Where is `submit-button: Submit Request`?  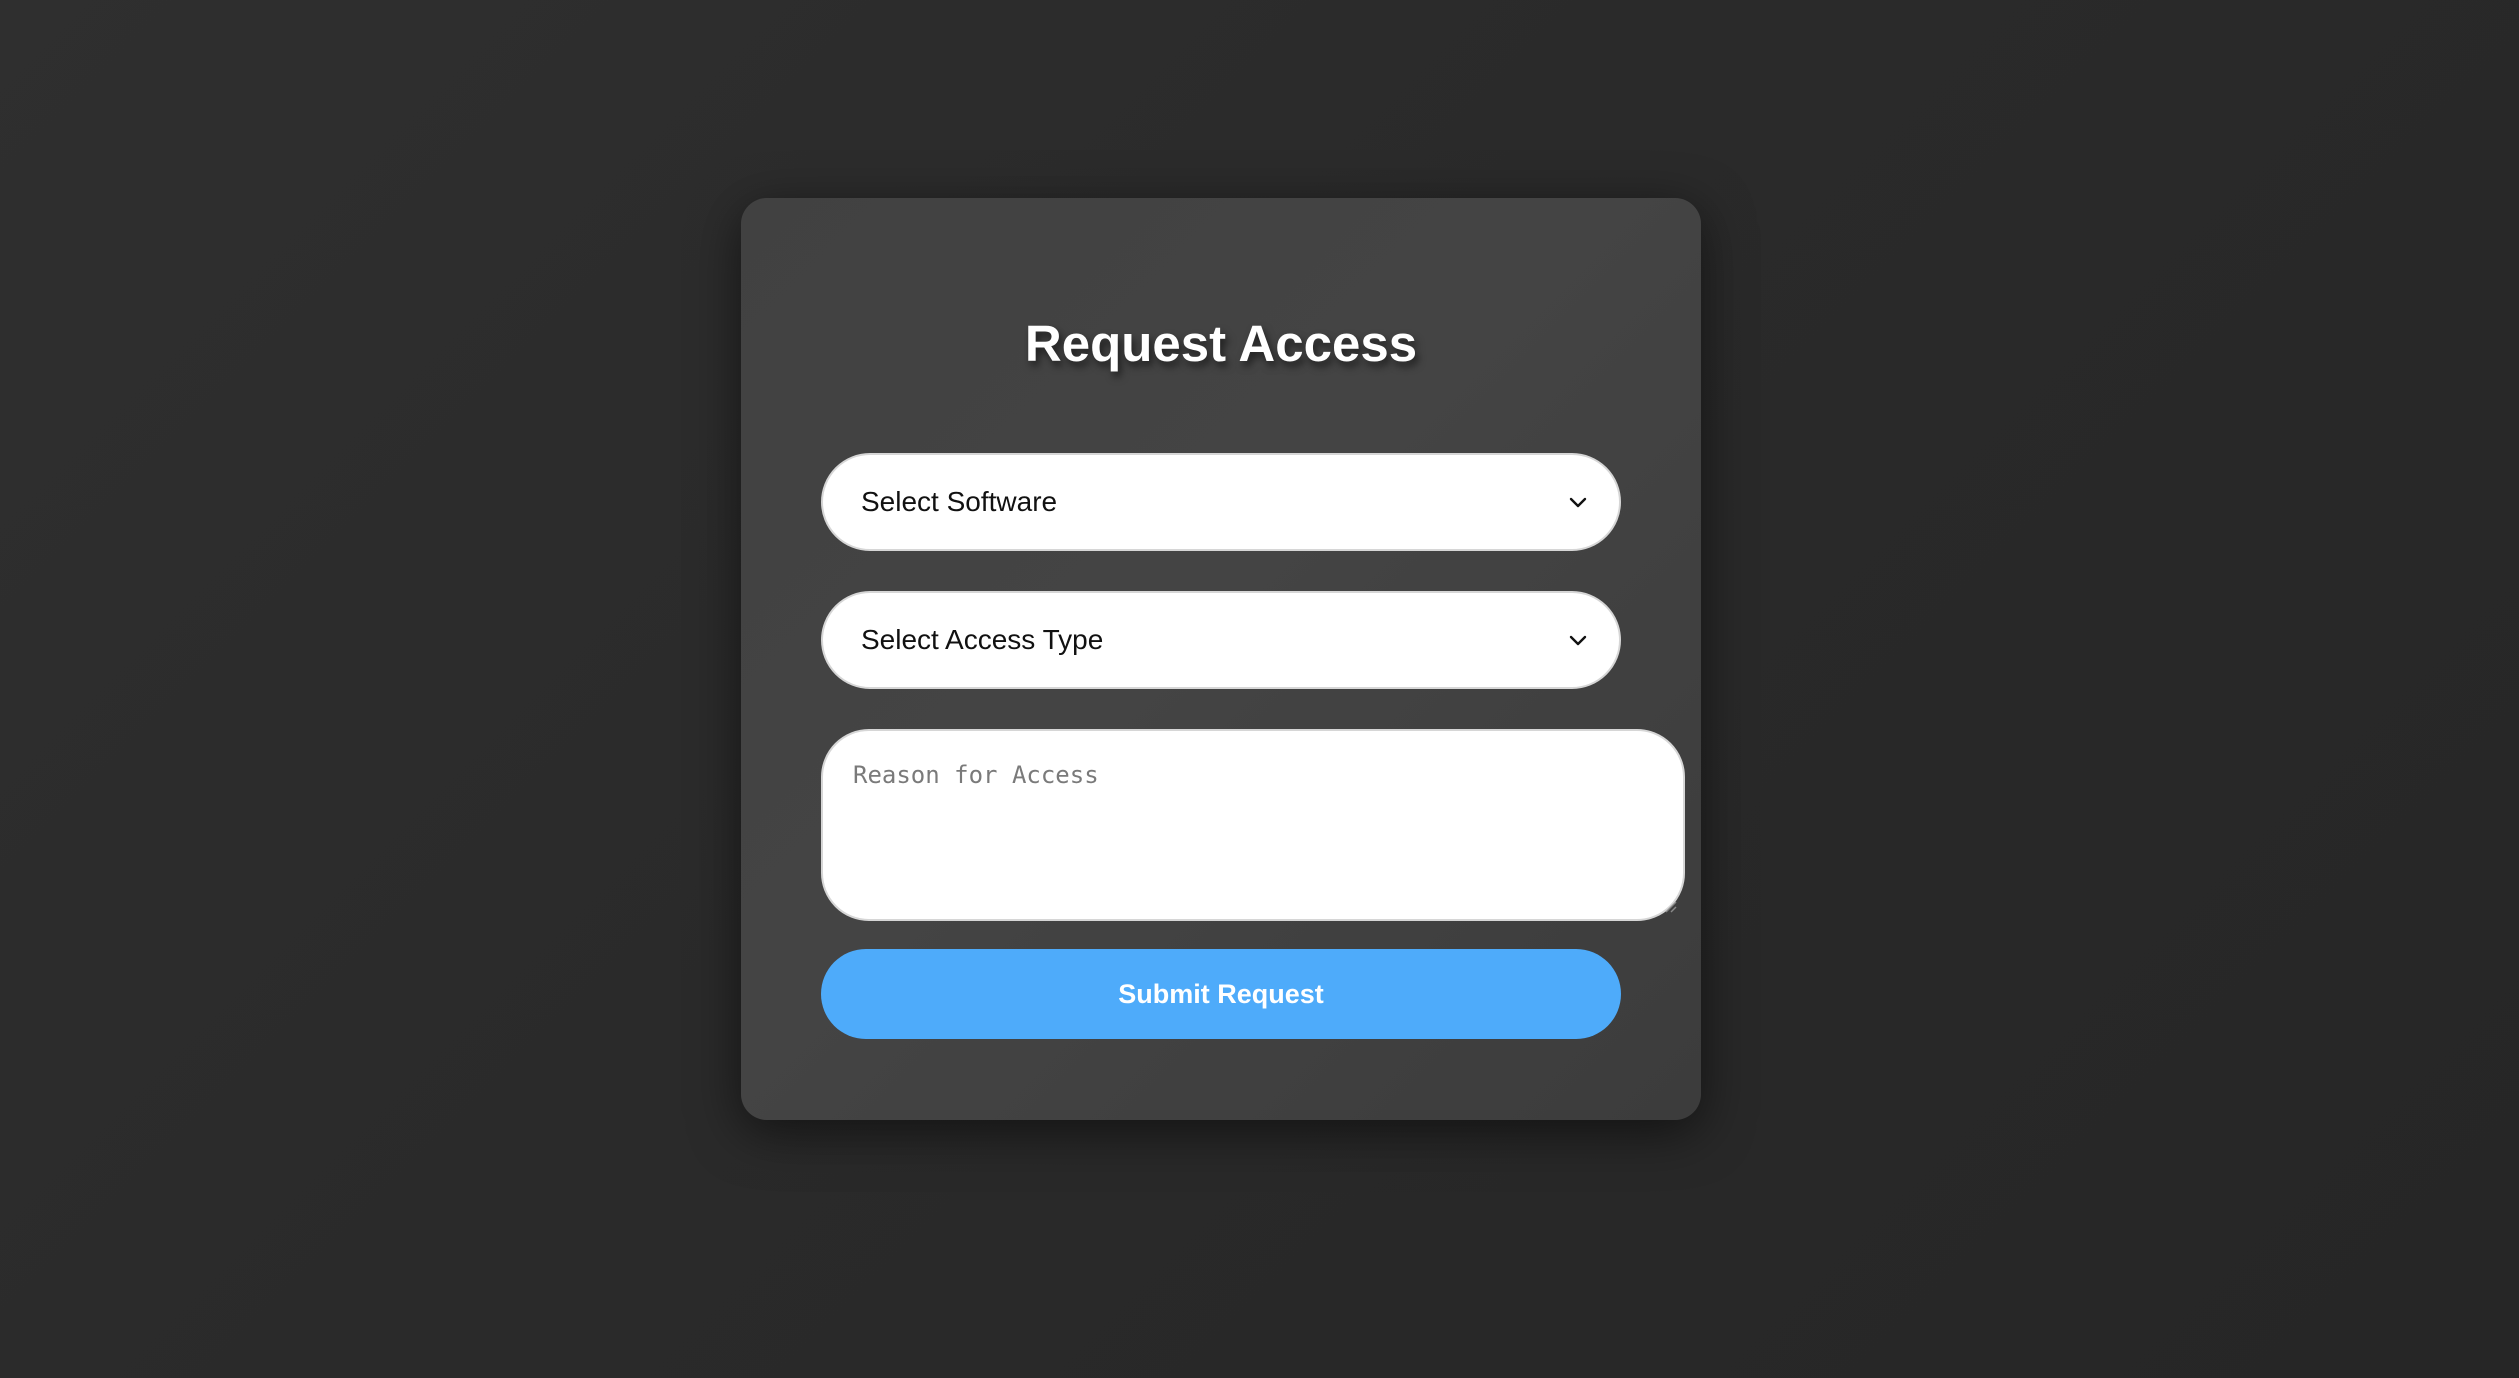 submit-button: Submit Request is located at coordinates (1221, 994).